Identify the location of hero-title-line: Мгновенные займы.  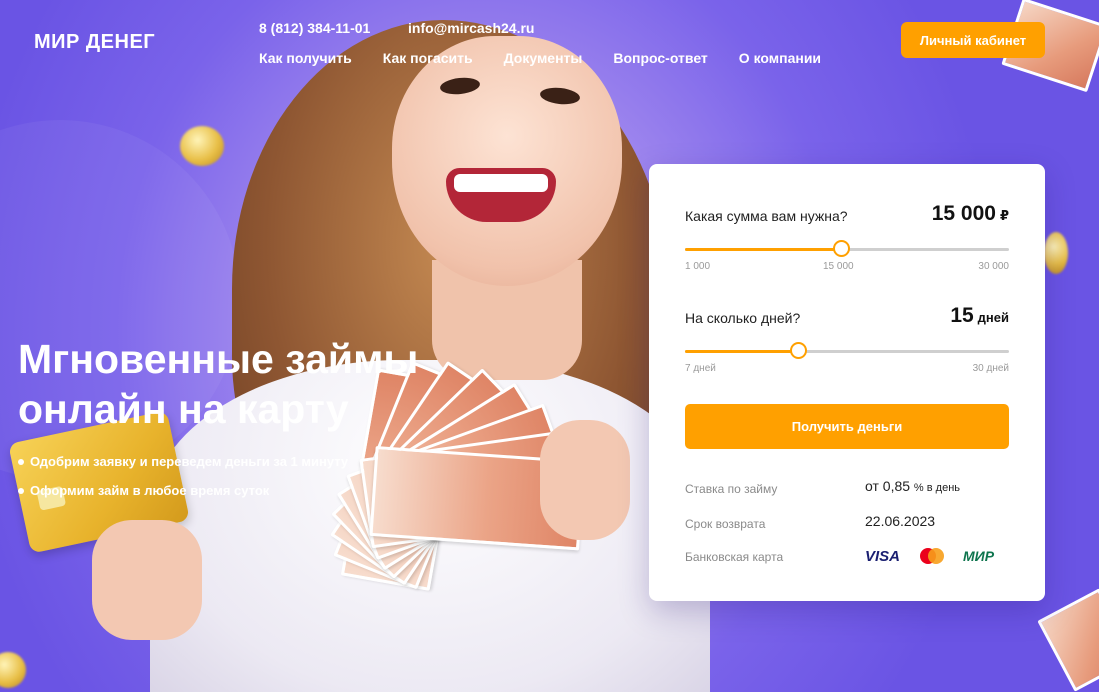
(218, 359).